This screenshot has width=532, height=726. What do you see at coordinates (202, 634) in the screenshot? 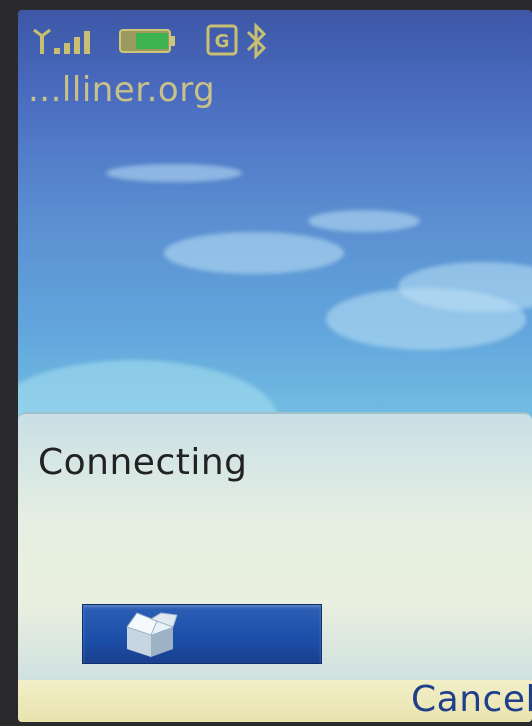
I see `connection-progress-bar` at bounding box center [202, 634].